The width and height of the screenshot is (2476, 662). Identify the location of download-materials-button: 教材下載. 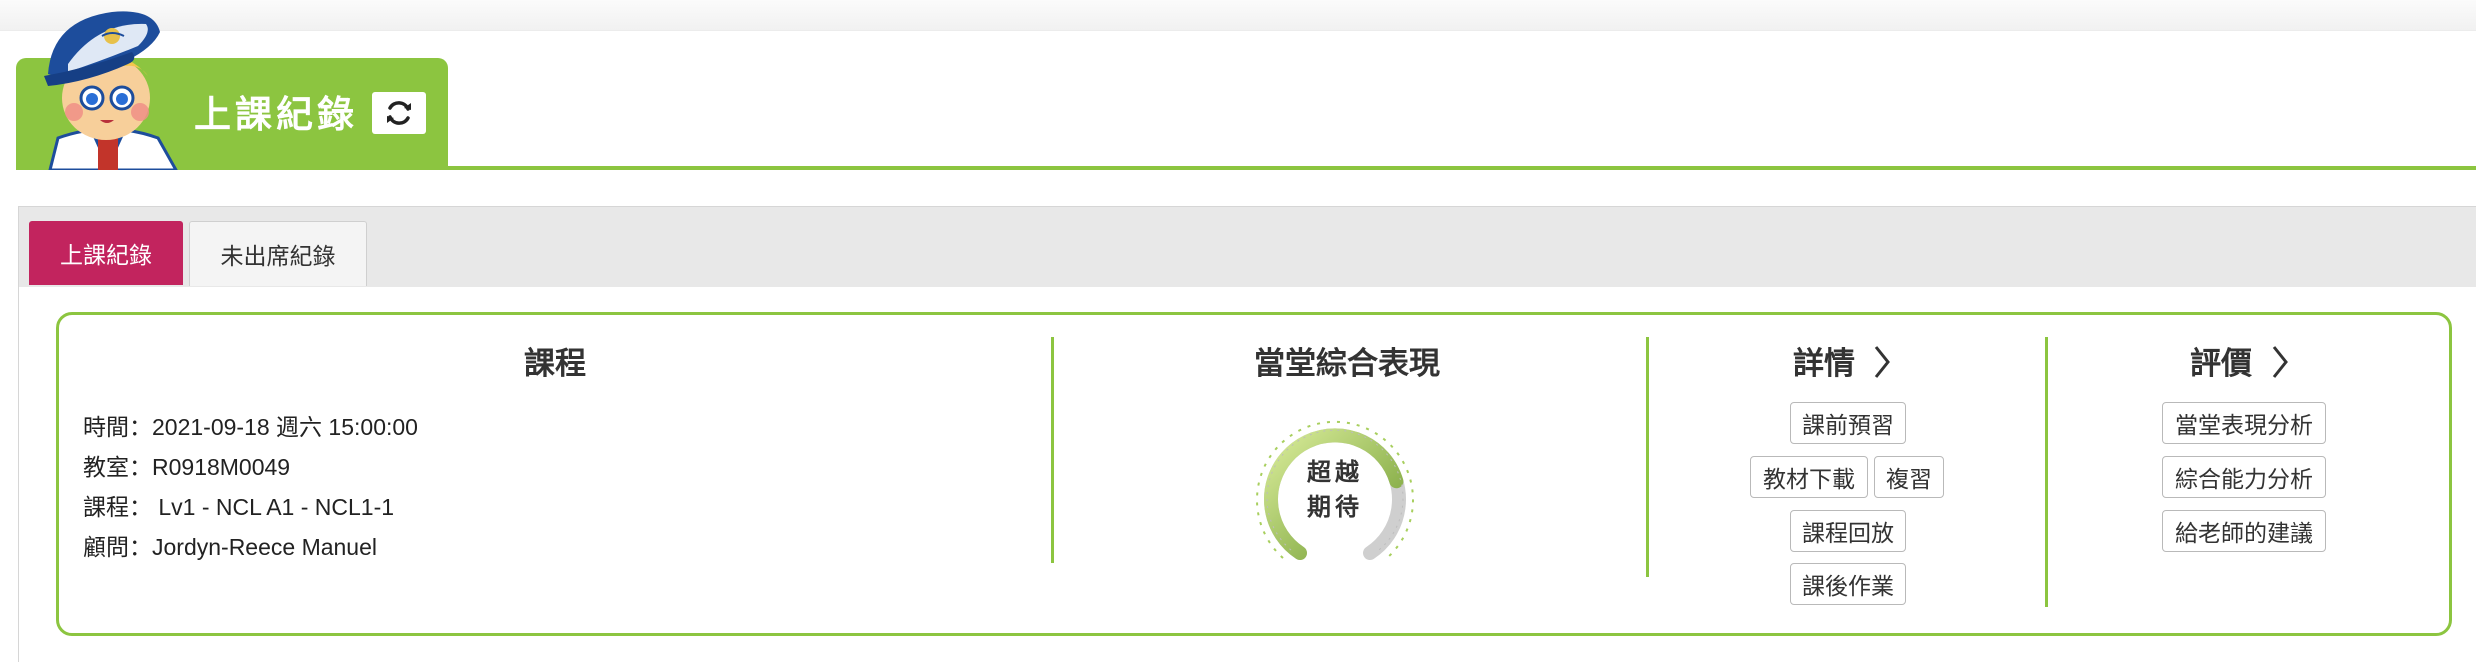
(1809, 477).